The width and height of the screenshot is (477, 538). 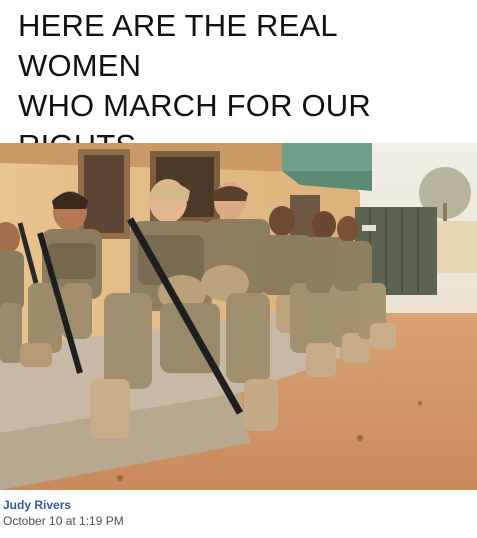 I want to click on post-timestamp: October 10 at 1:19 PM, so click(x=63, y=521).